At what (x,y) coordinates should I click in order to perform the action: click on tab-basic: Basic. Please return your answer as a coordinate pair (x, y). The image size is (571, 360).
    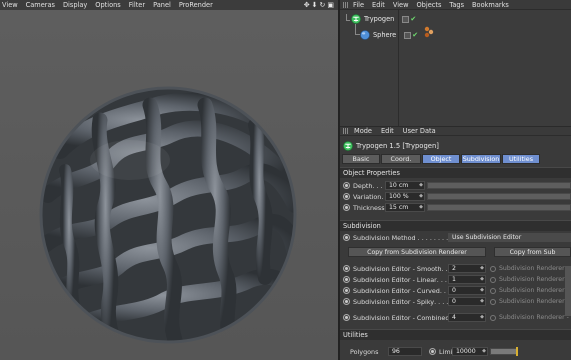
    Looking at the image, I should click on (361, 159).